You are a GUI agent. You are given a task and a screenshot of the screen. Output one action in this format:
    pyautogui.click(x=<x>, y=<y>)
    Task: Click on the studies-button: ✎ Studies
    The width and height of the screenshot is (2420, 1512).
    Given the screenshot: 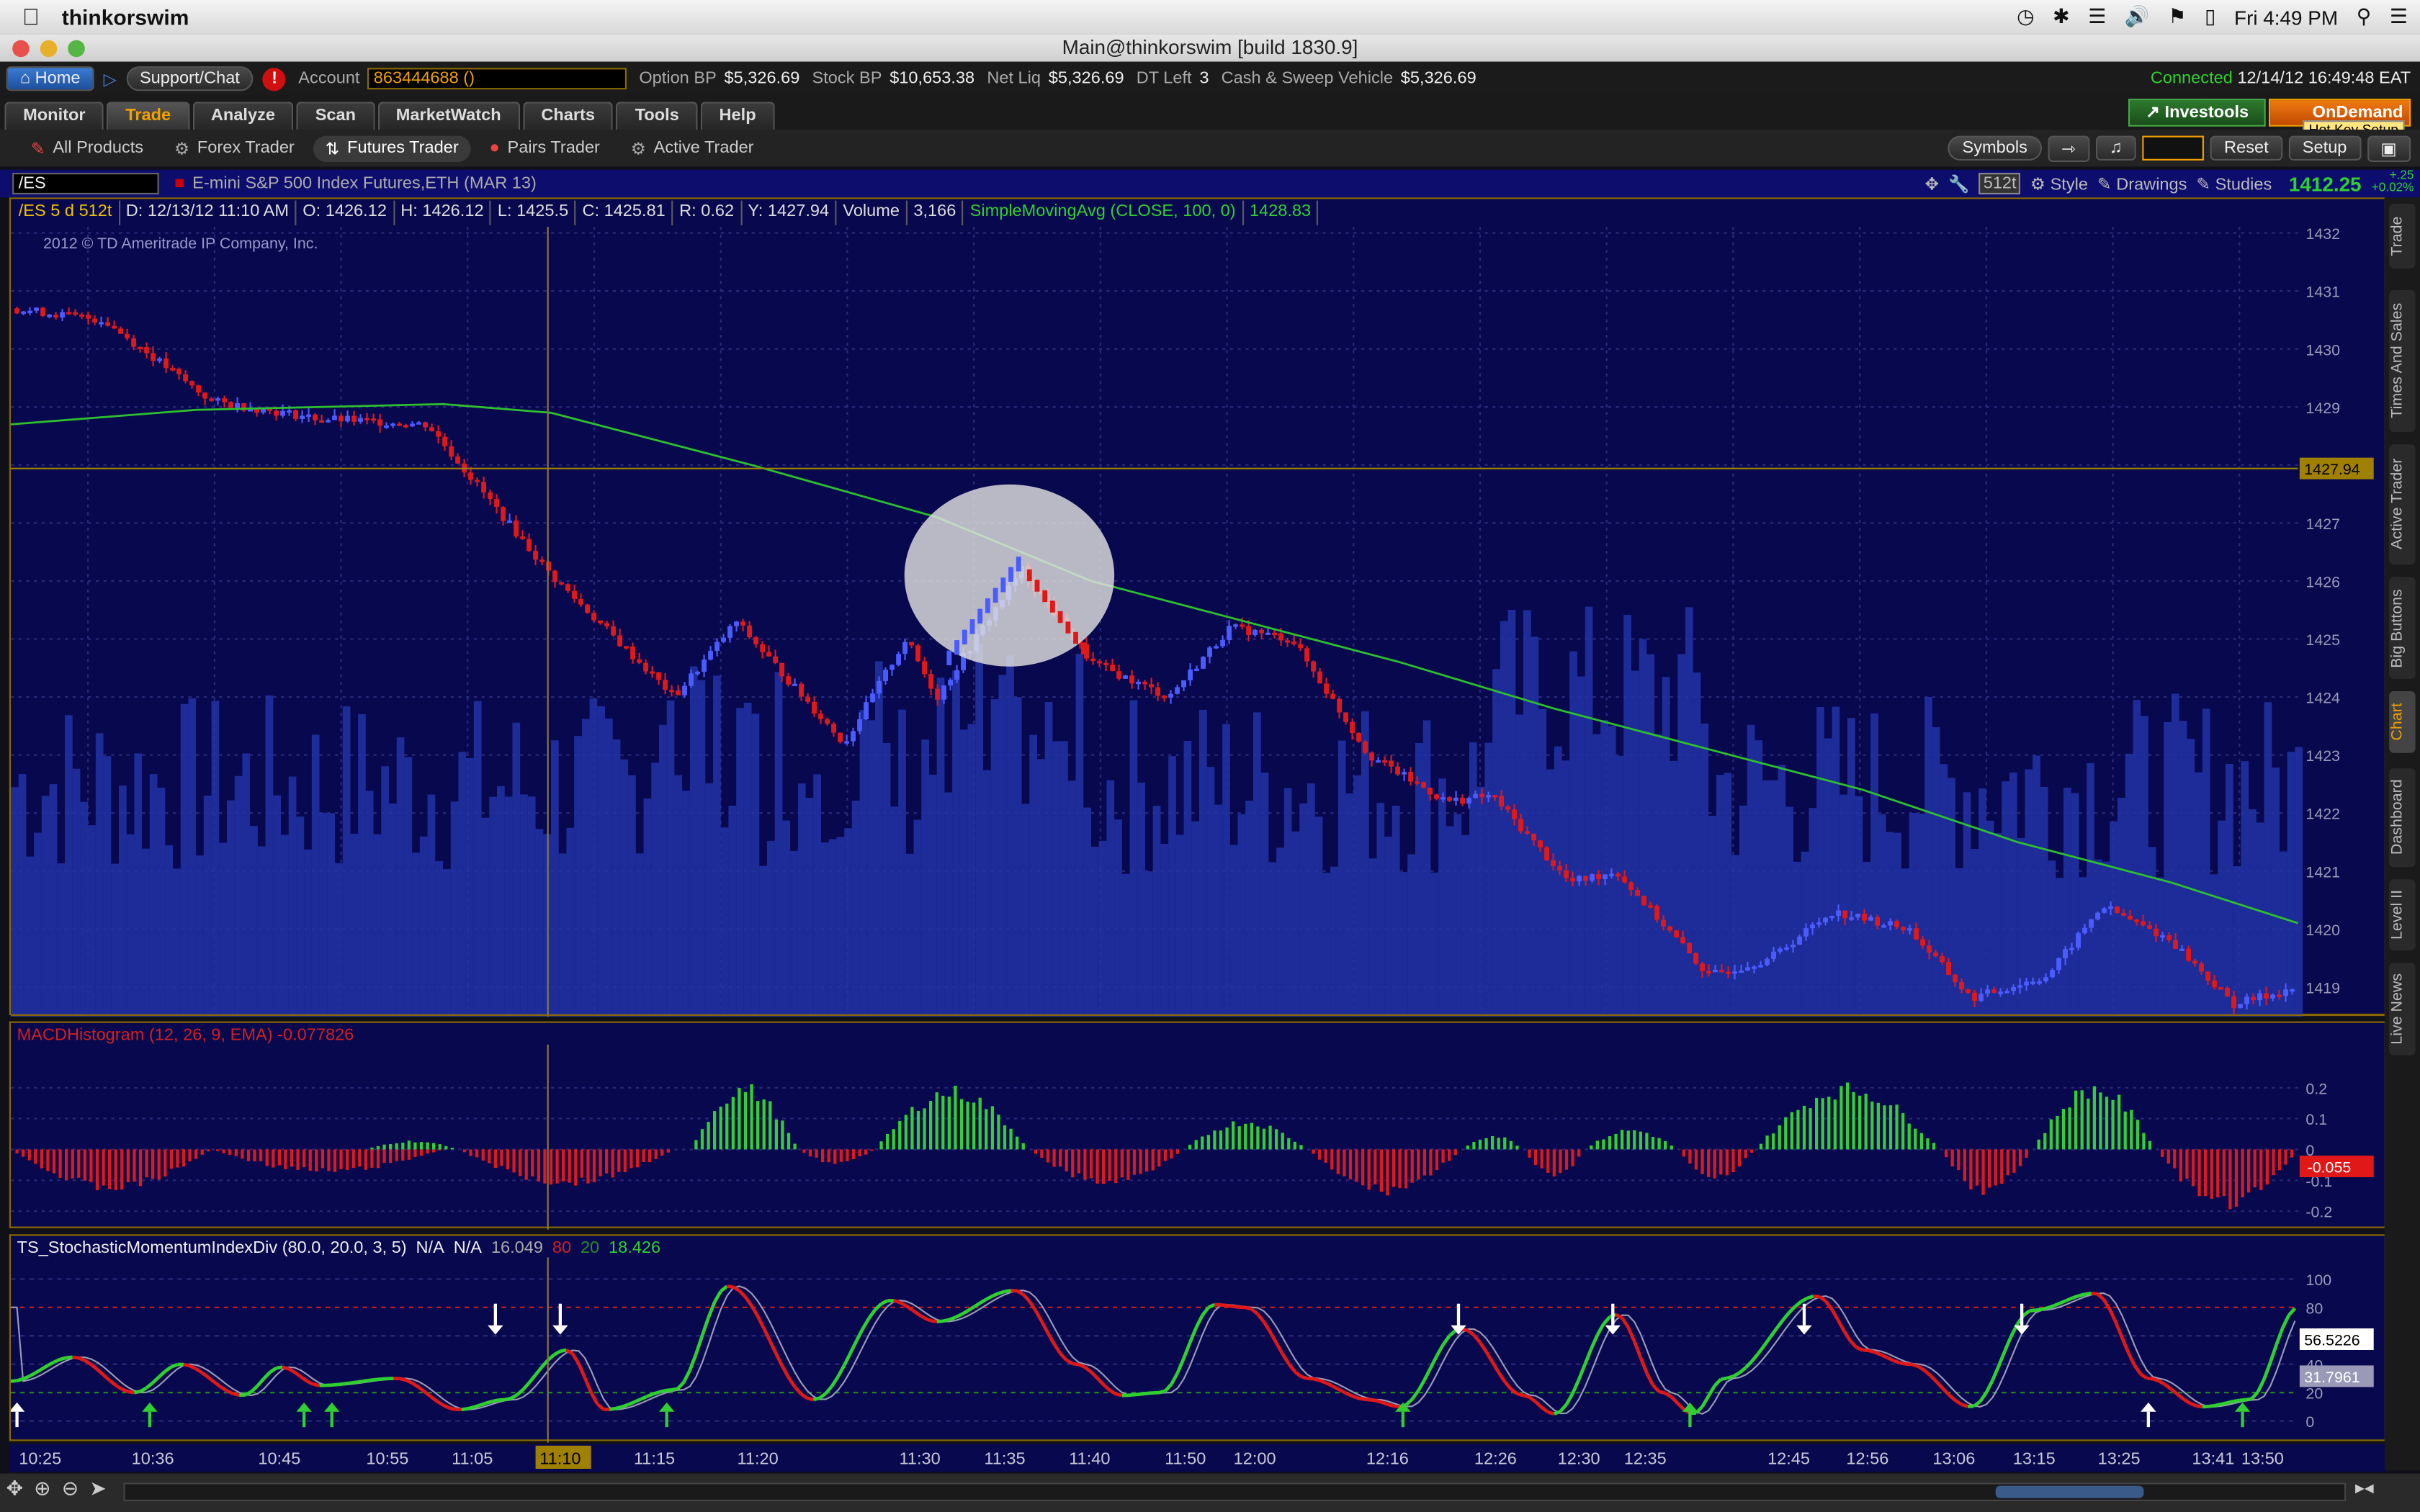 What is the action you would take?
    pyautogui.click(x=2234, y=184)
    